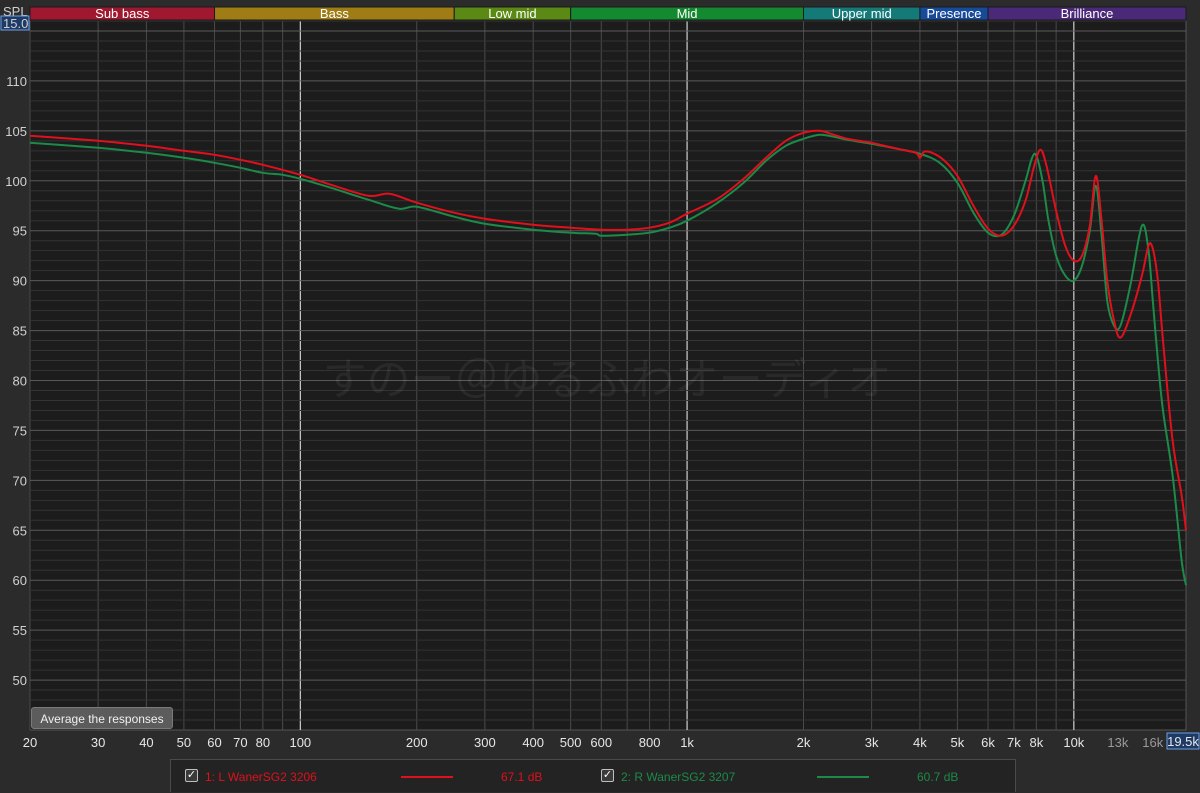 Image resolution: width=1200 pixels, height=793 pixels. What do you see at coordinates (678, 777) in the screenshot?
I see `legend-name-2: 2: R WanerSG2 3207` at bounding box center [678, 777].